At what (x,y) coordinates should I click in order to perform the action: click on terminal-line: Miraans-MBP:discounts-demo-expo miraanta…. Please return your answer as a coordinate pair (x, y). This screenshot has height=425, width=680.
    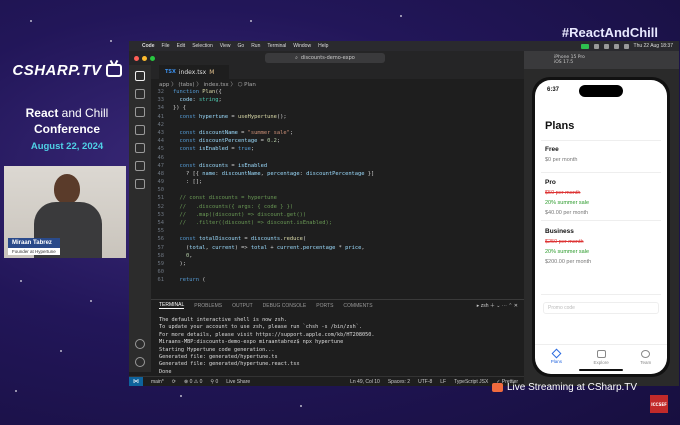
    Looking at the image, I should click on (251, 342).